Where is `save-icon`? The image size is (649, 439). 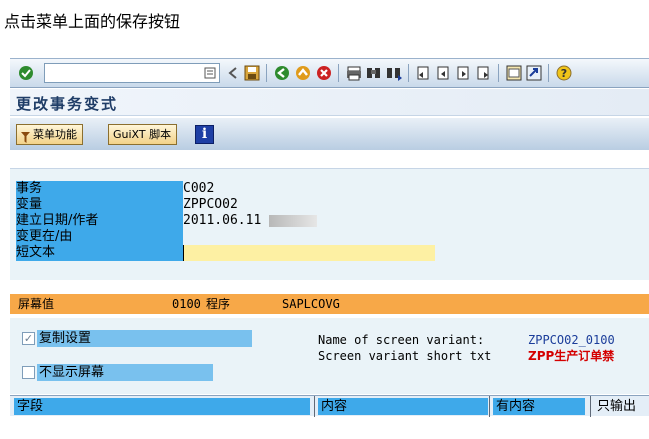 save-icon is located at coordinates (252, 73).